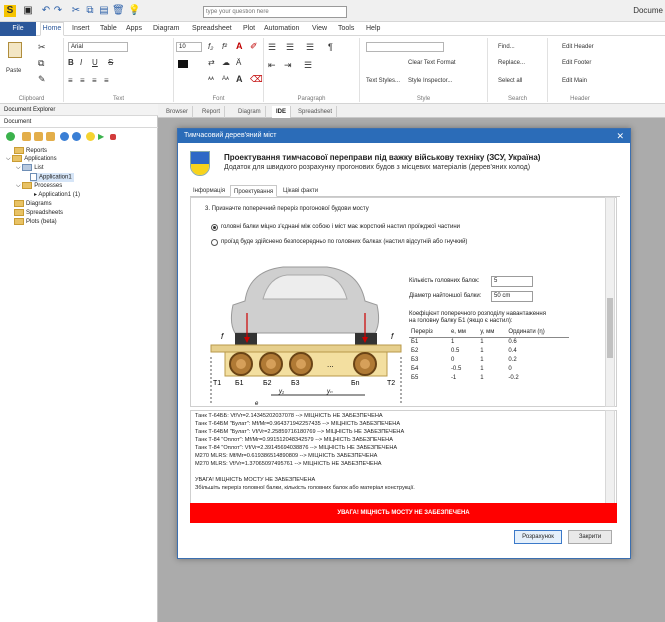 Image resolution: width=665 pixels, height=622 pixels. Describe the element at coordinates (71, 62) in the screenshot. I see `bold-button: B` at that location.